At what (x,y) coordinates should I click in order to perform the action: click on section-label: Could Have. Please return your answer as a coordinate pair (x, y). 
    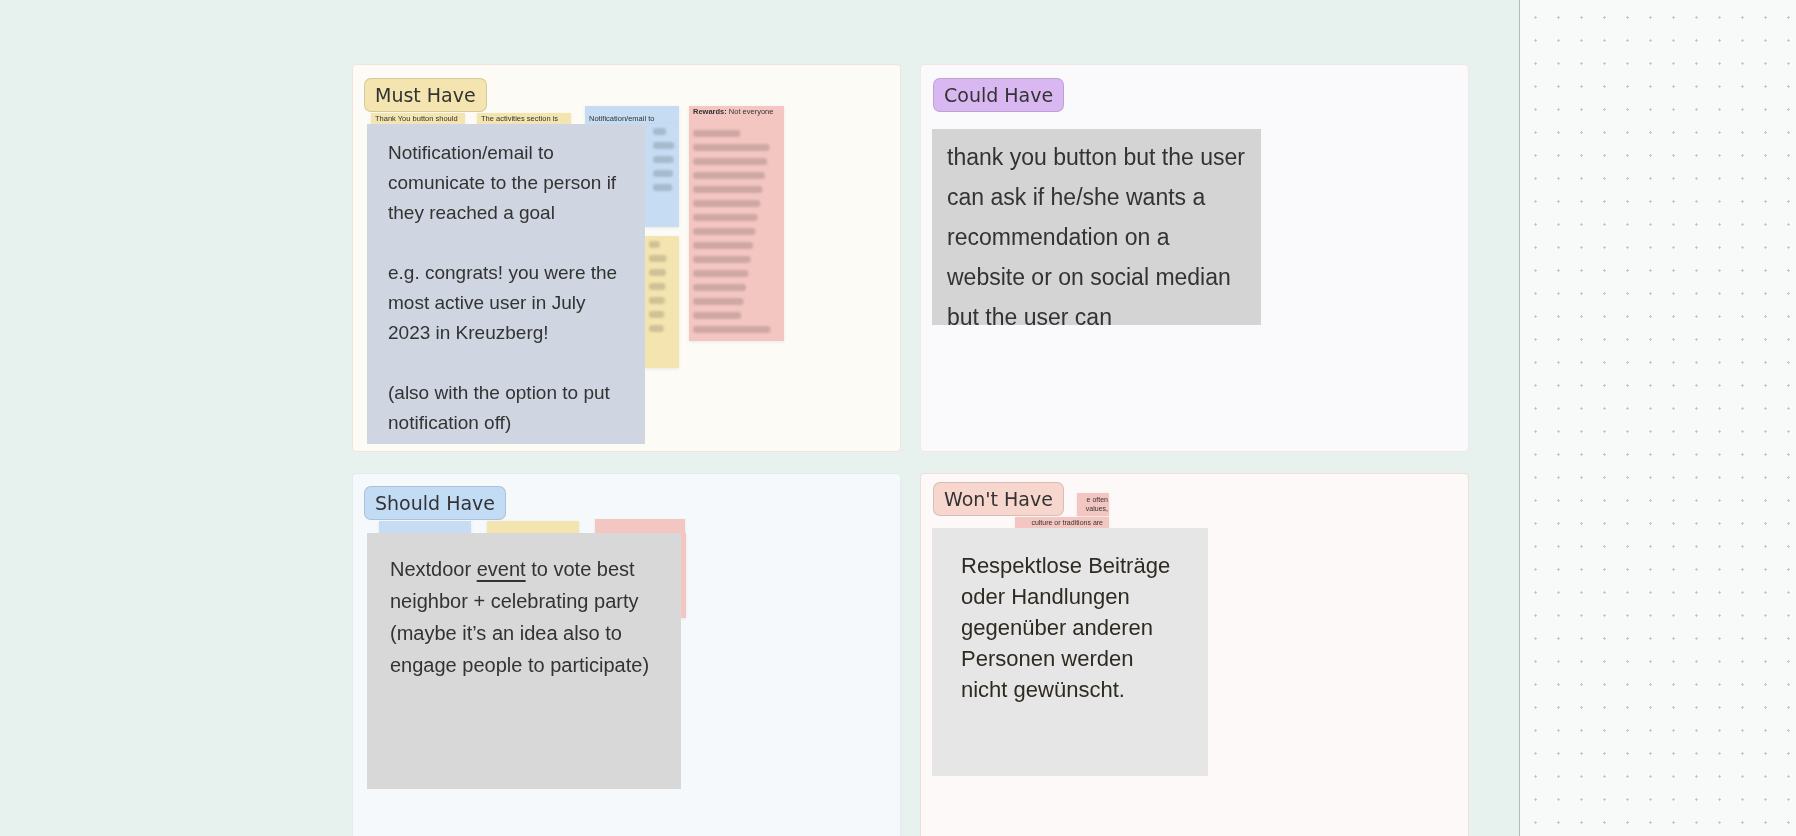
    Looking at the image, I should click on (999, 95).